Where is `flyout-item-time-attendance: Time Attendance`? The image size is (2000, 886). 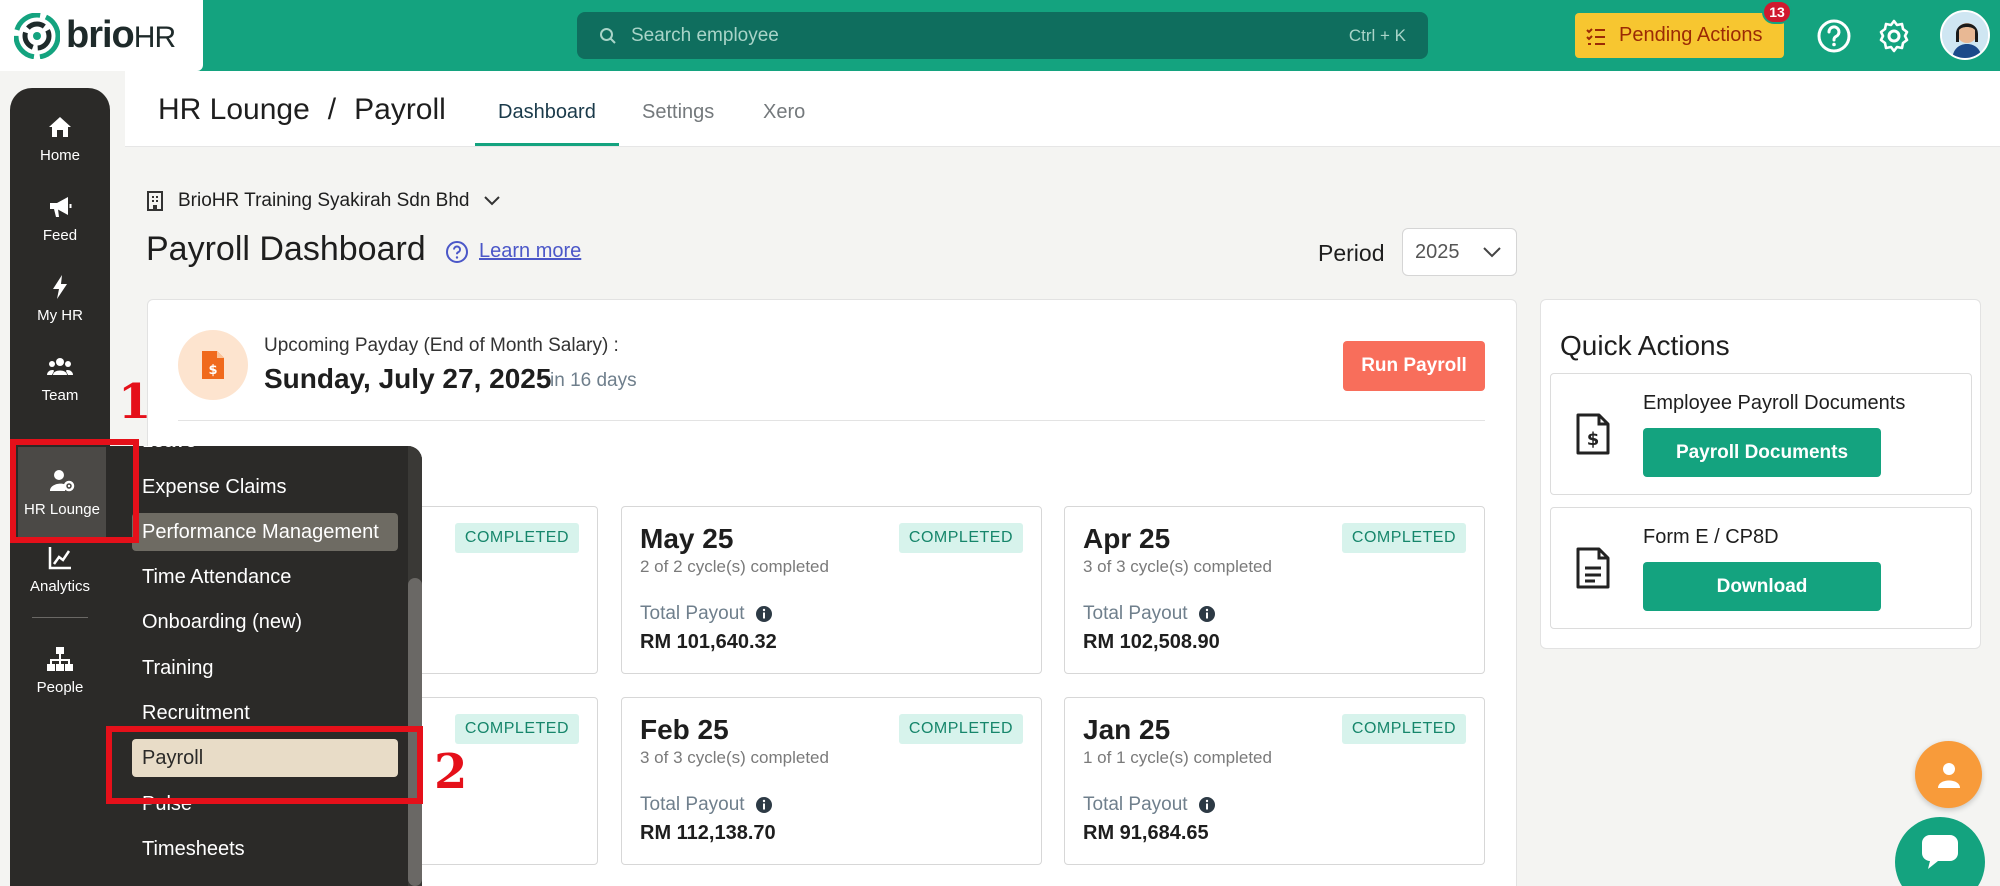 flyout-item-time-attendance: Time Attendance is located at coordinates (265, 577).